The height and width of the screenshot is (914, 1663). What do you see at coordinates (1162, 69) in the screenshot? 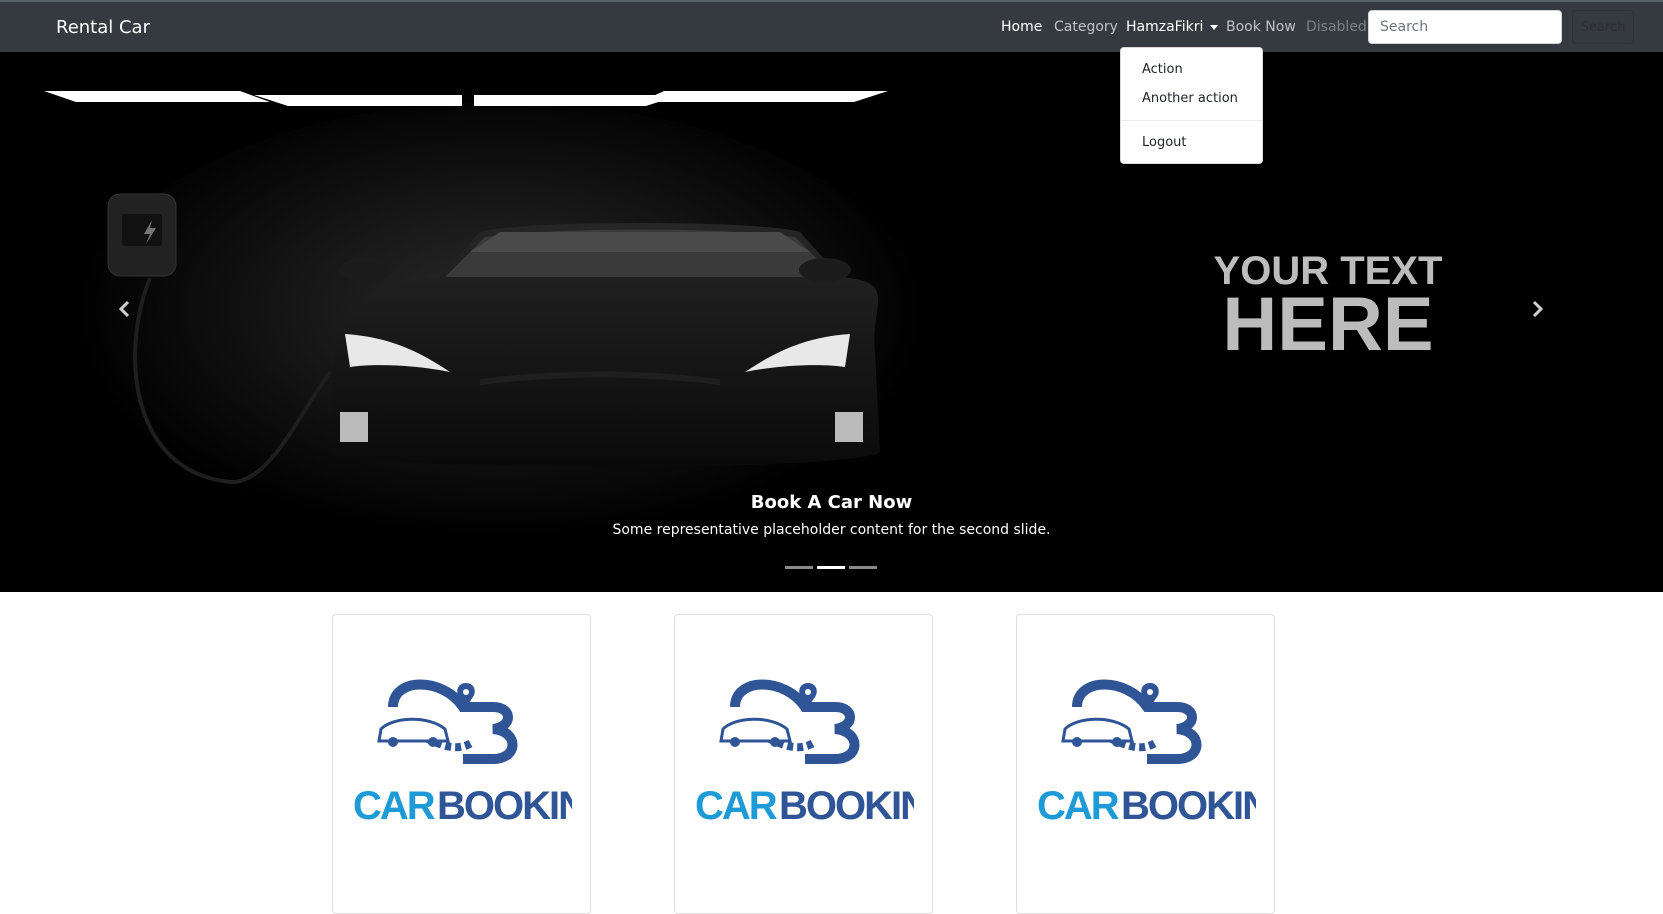
I see `dropdown-item-action: Action` at bounding box center [1162, 69].